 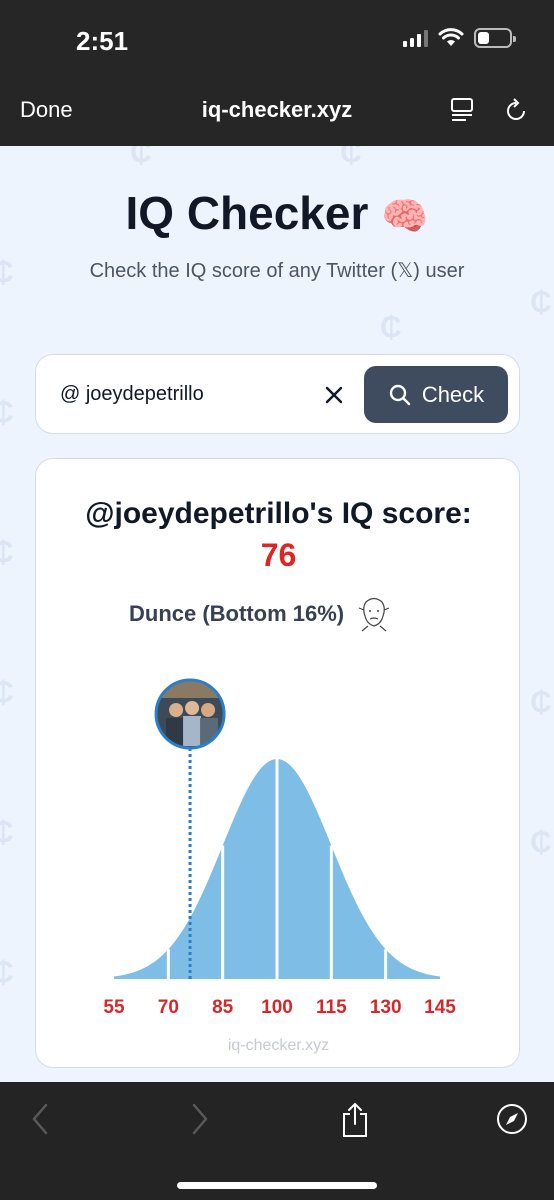 What do you see at coordinates (374, 614) in the screenshot?
I see `dunce-face-icon` at bounding box center [374, 614].